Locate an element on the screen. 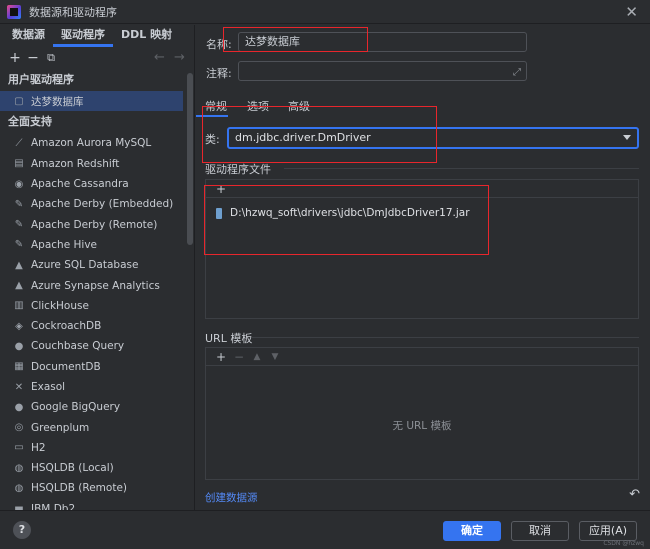  tab-ddl-mappings: DDL 映射 is located at coordinates (146, 36).